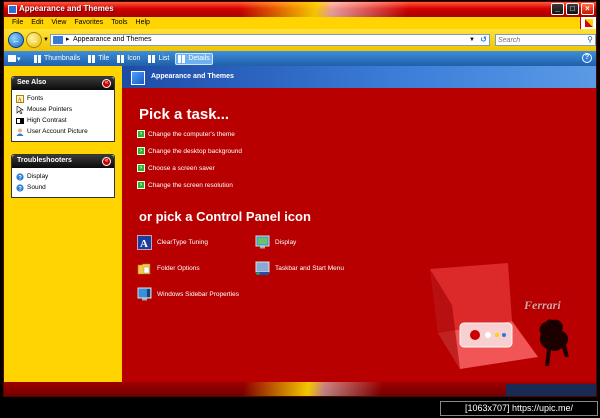 The image size is (600, 418). I want to click on menu-bar: File Edit View Favorites Tools Help, so click(300, 23).